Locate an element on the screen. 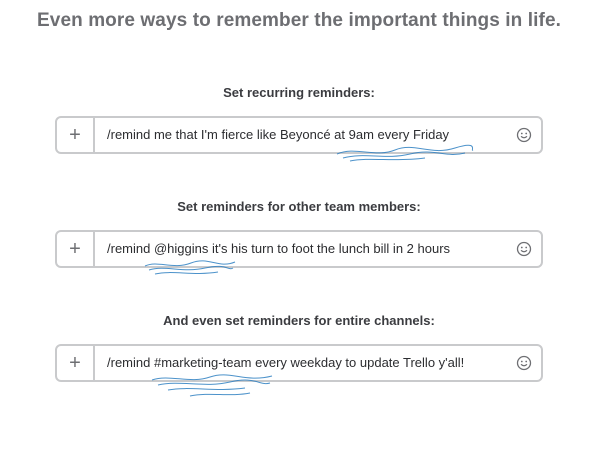 This screenshot has height=452, width=598. section-label-team-members: Set reminders for other team members: is located at coordinates (299, 206).